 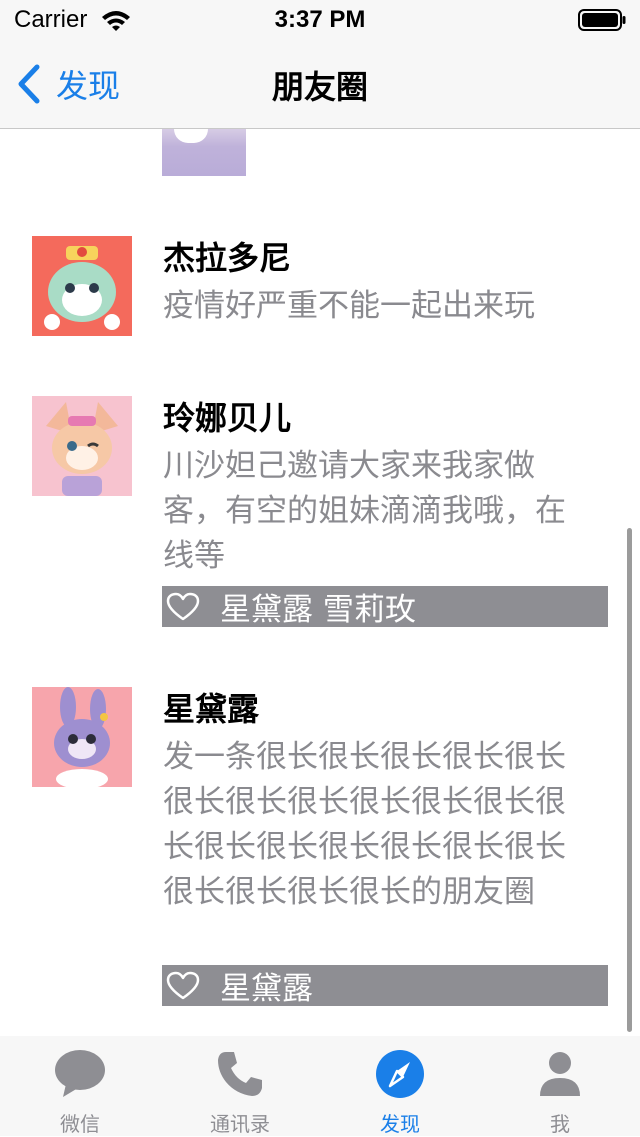 I want to click on tab-wechat: 微信, so click(x=80, y=1086).